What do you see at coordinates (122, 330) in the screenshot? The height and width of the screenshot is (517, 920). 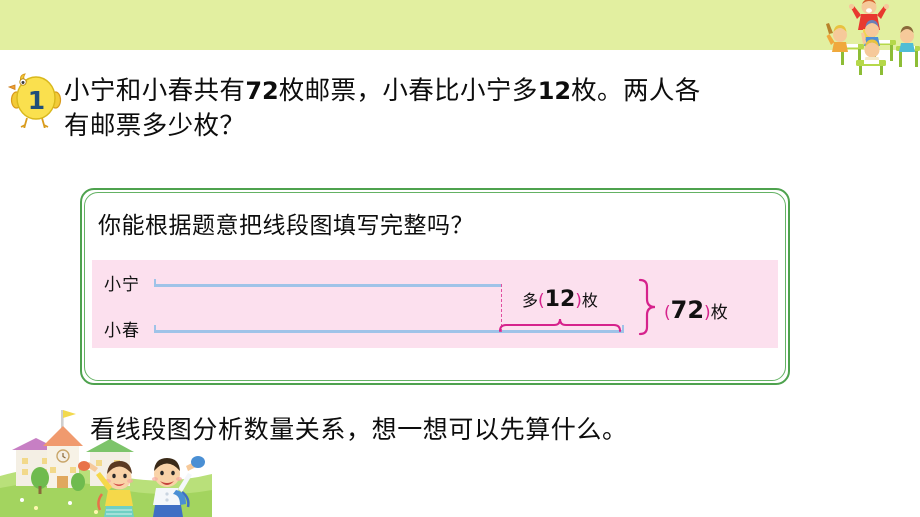 I see `segment-label-bottom: 小春` at bounding box center [122, 330].